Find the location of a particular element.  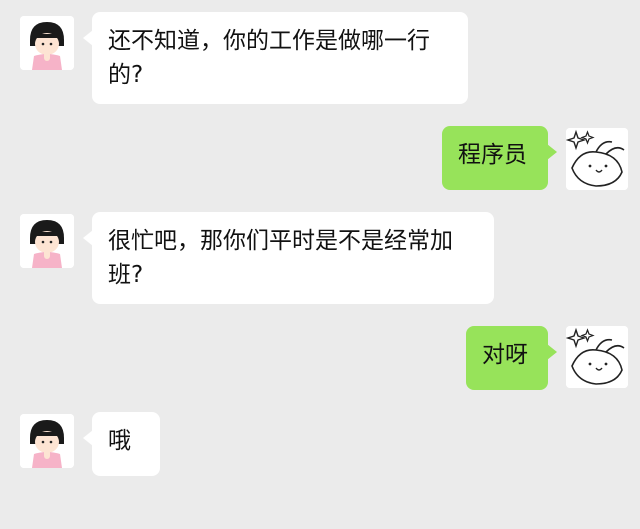

message-text: 程序员 is located at coordinates (492, 155).